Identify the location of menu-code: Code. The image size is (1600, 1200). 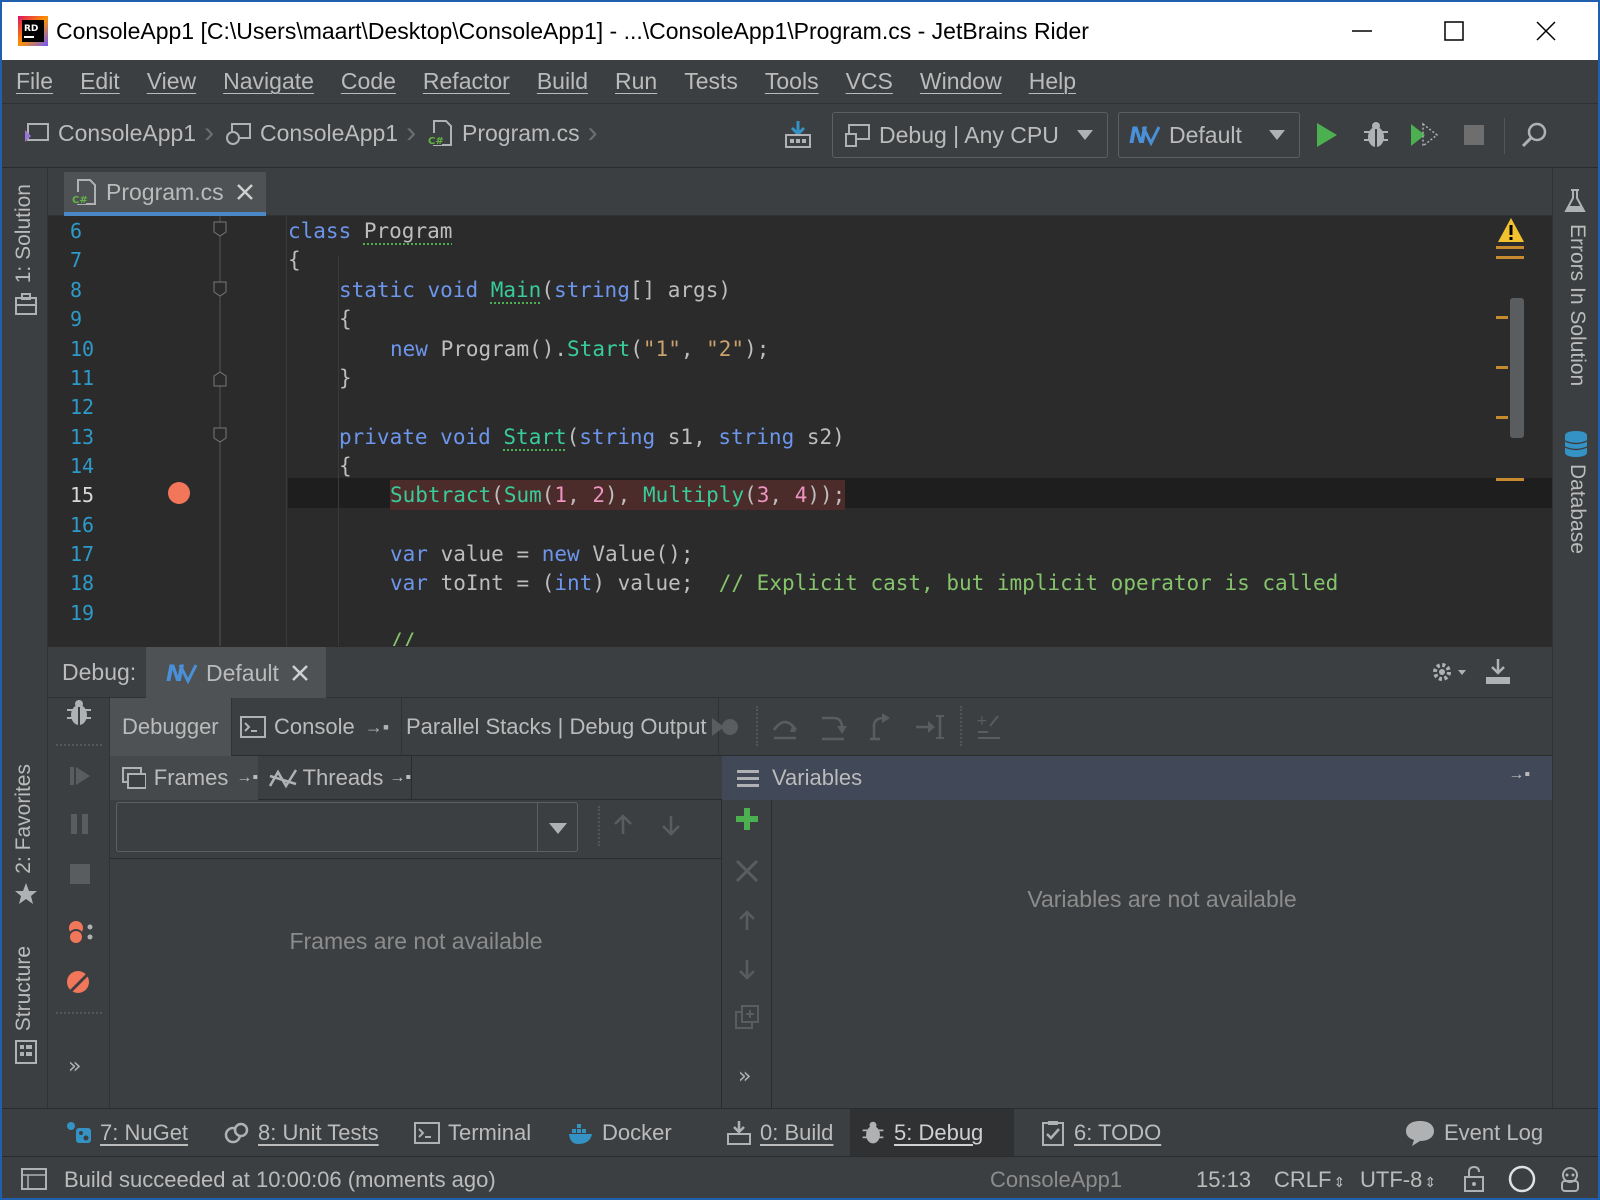
(368, 81).